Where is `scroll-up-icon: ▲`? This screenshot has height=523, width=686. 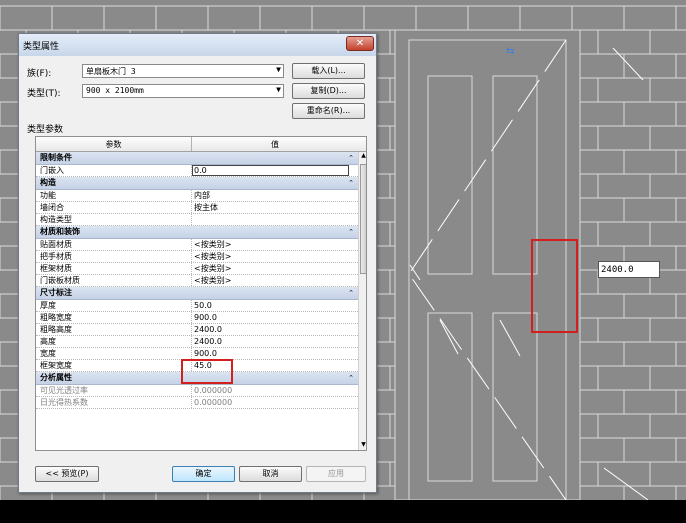
scroll-up-icon: ▲ is located at coordinates (362, 157).